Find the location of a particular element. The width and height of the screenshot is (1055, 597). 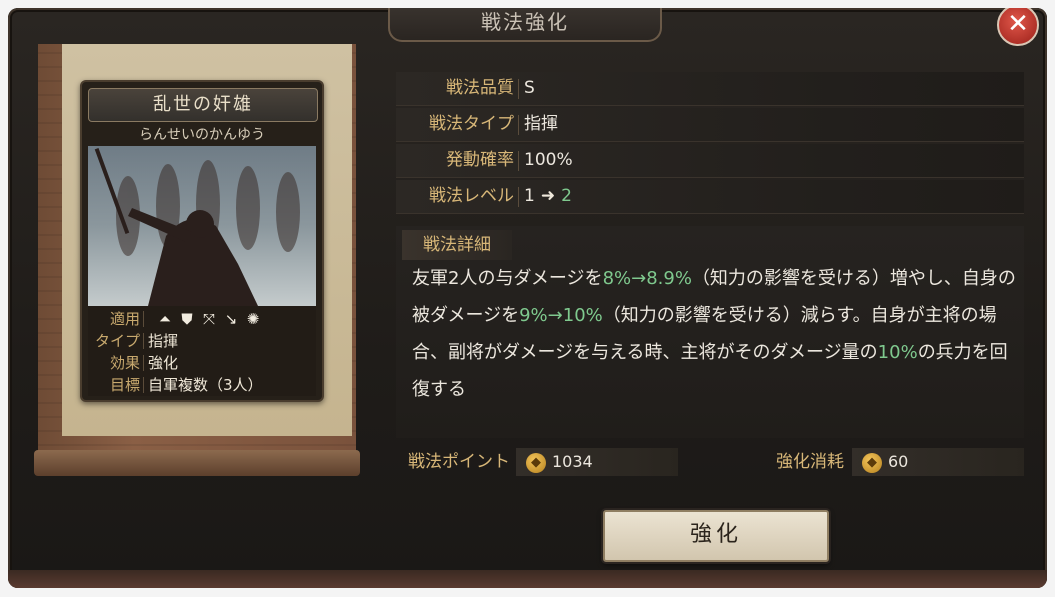

detail-value-highlight: 9%→10% is located at coordinates (561, 315).